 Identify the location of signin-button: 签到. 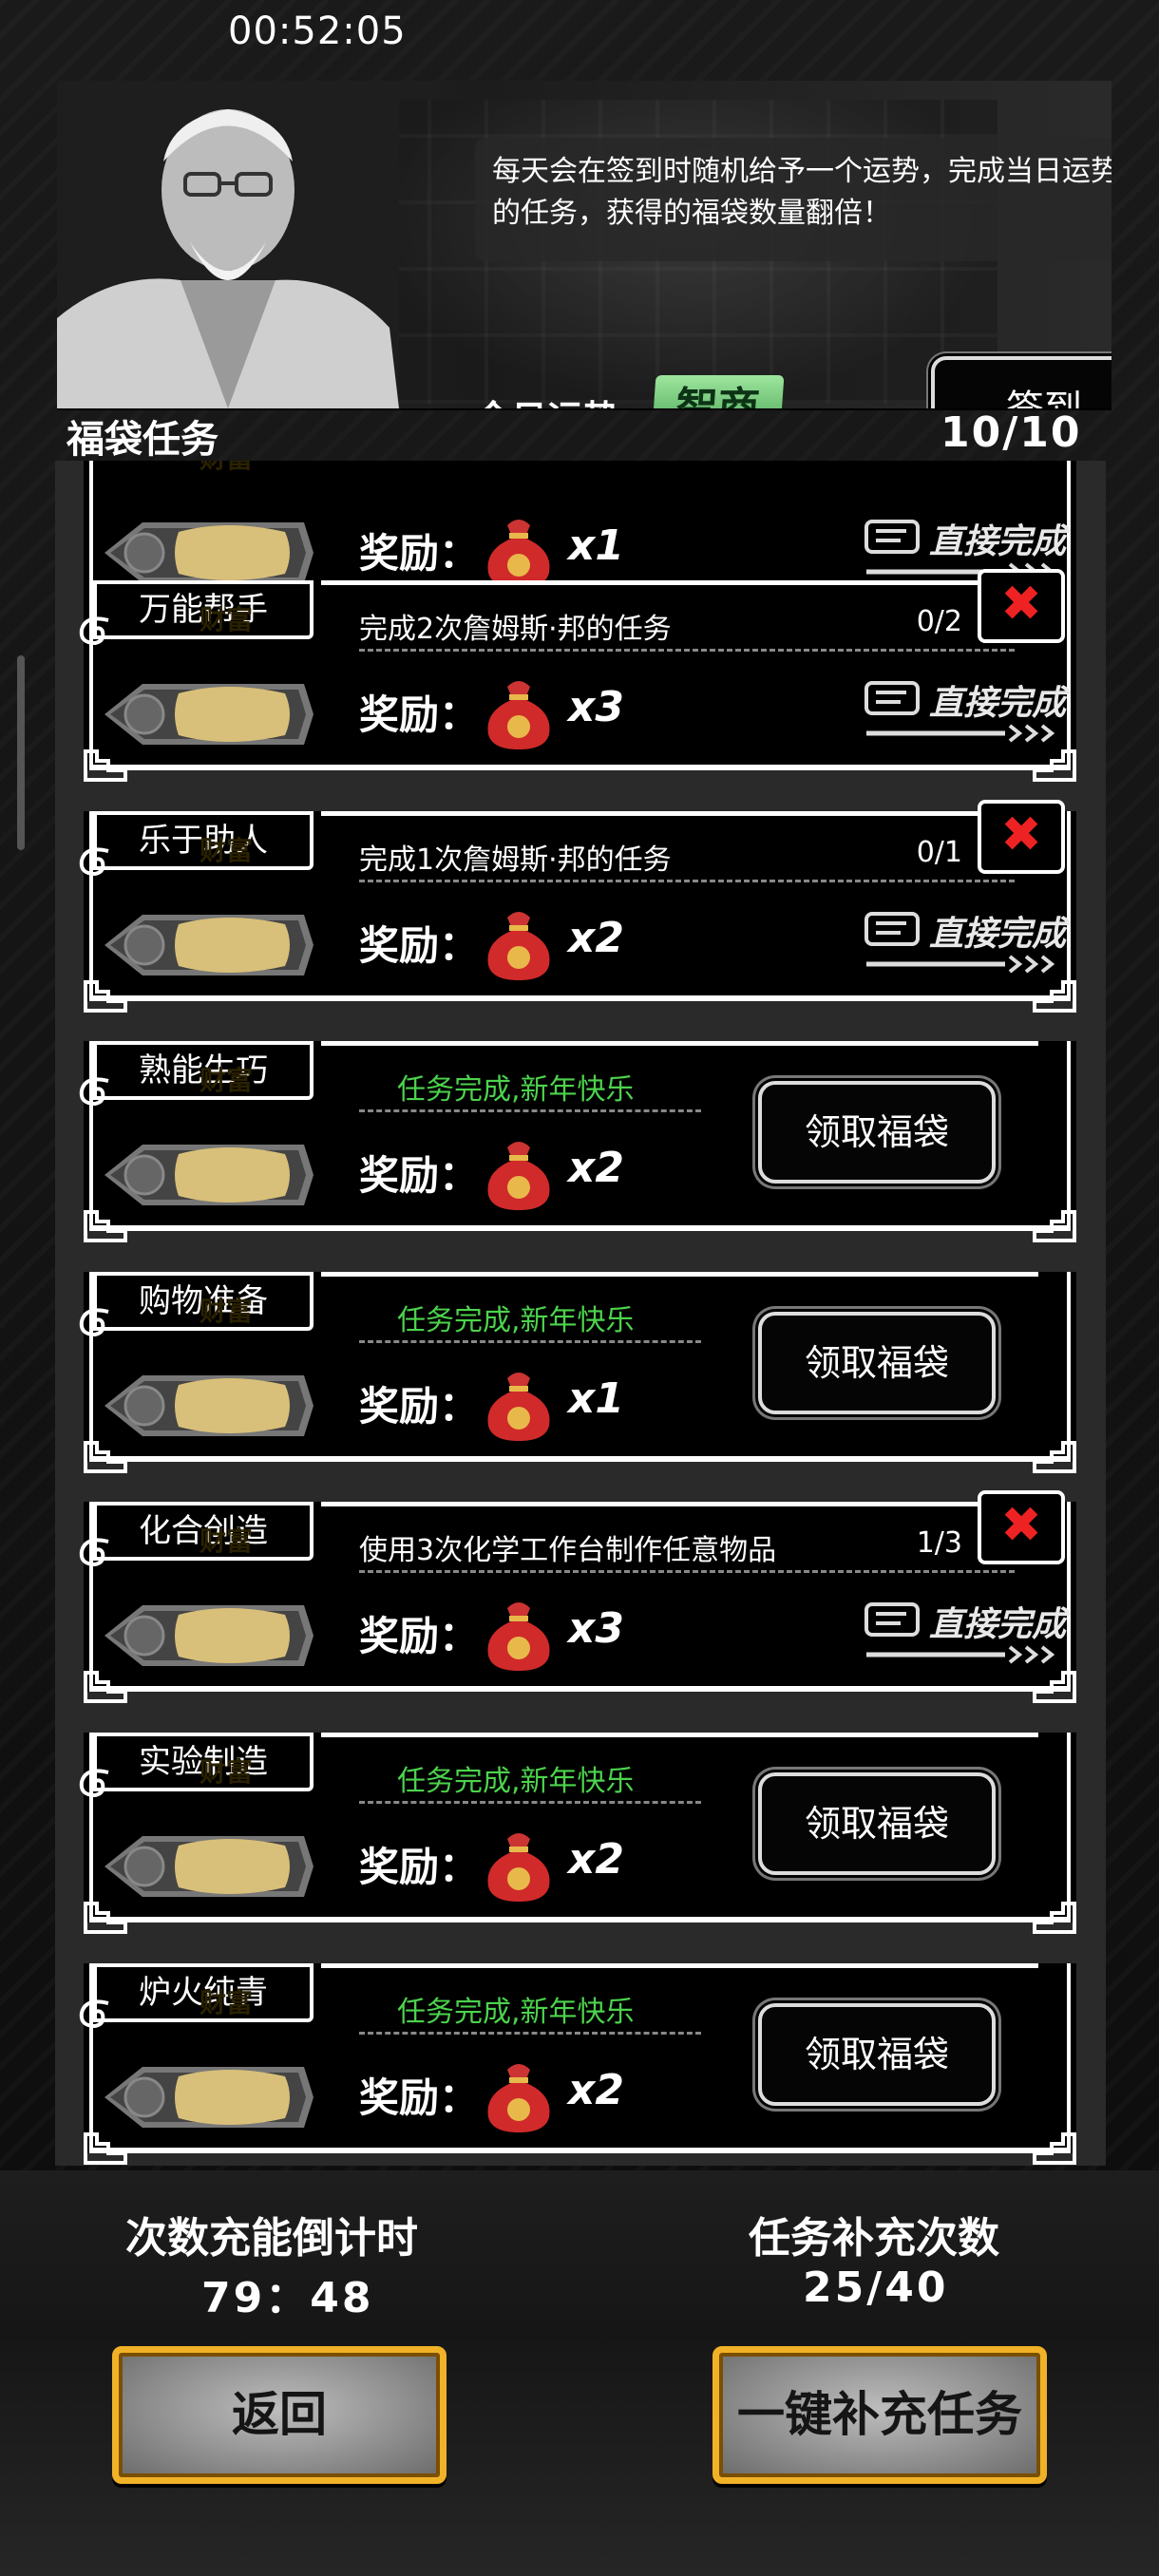
(1021, 382).